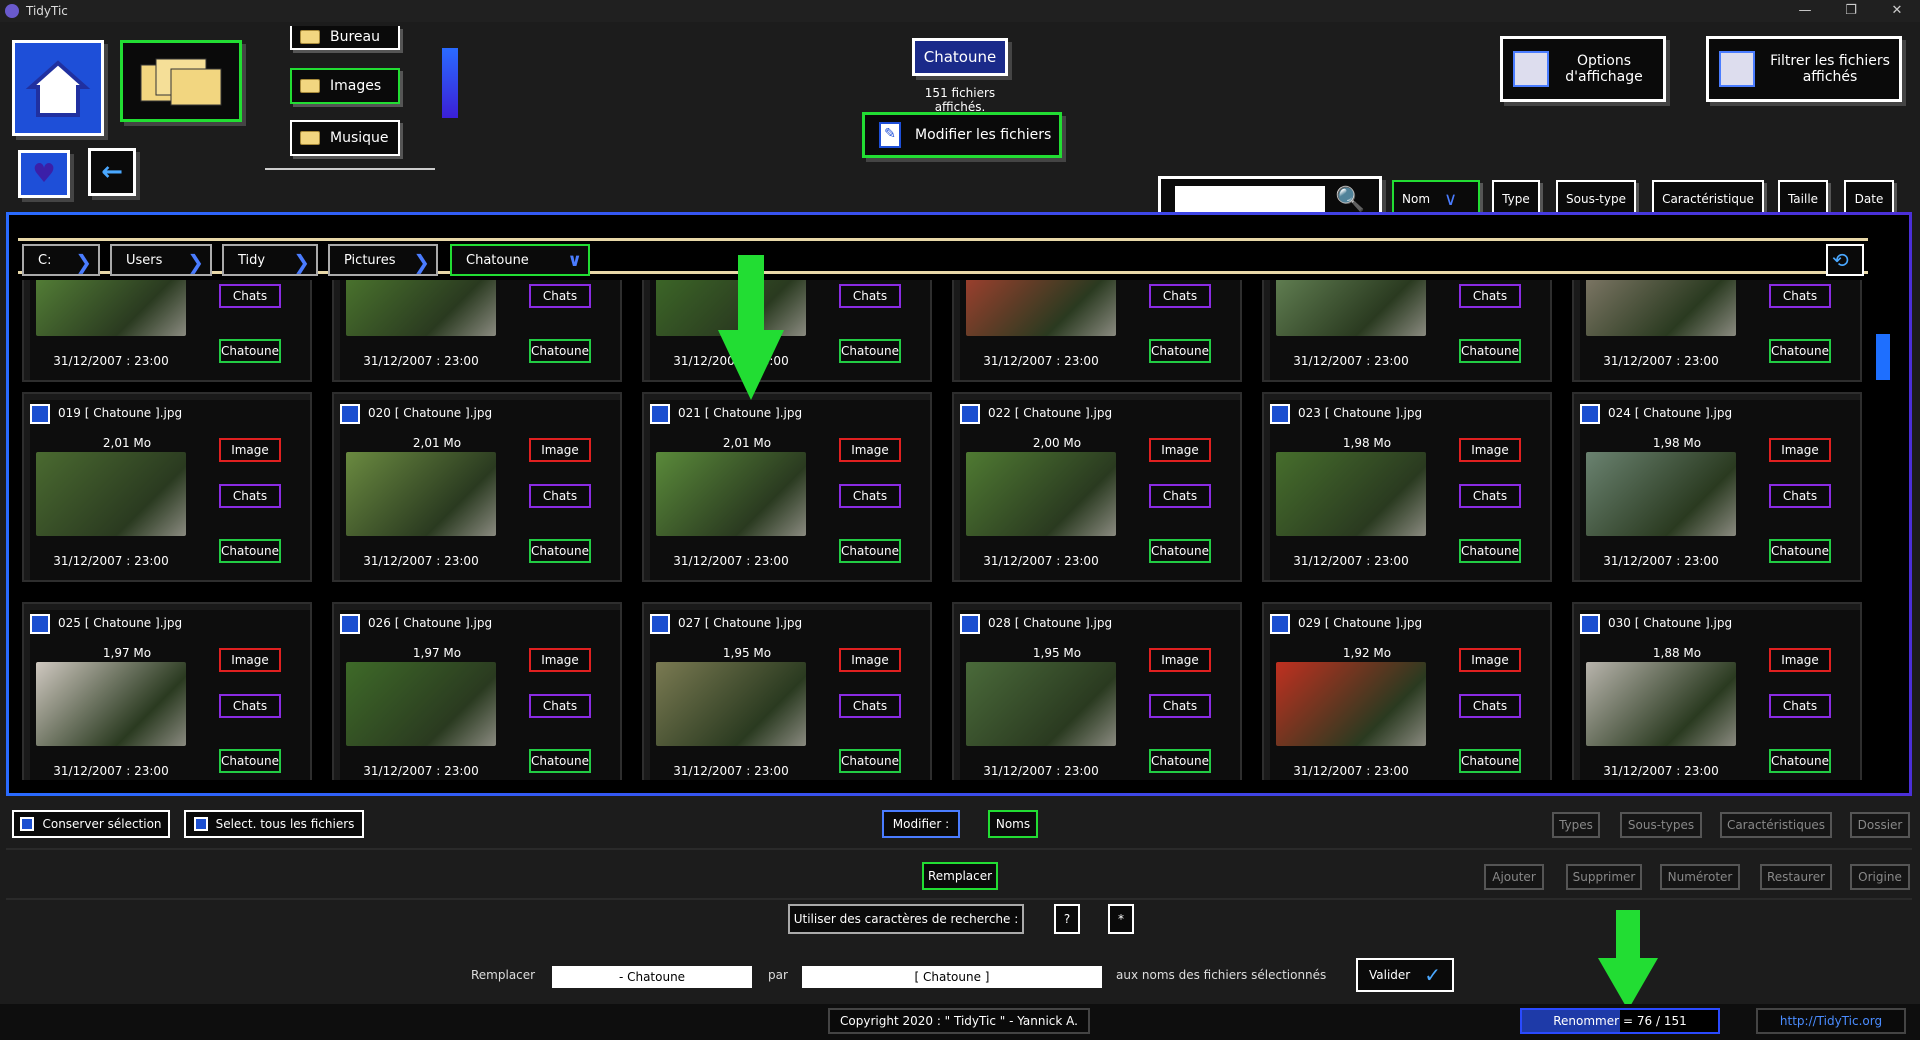  What do you see at coordinates (1845, 260) in the screenshot?
I see `undo-path-button: ⟲` at bounding box center [1845, 260].